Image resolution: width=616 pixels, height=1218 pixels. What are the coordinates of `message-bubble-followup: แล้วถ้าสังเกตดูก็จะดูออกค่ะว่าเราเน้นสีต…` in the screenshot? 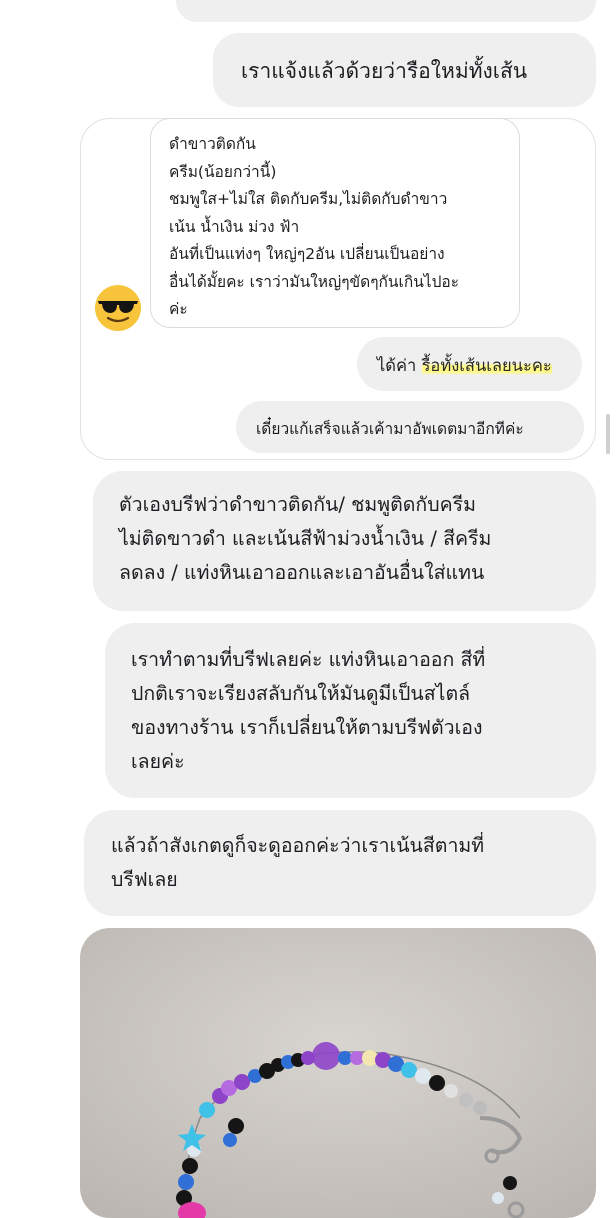 It's located at (340, 863).